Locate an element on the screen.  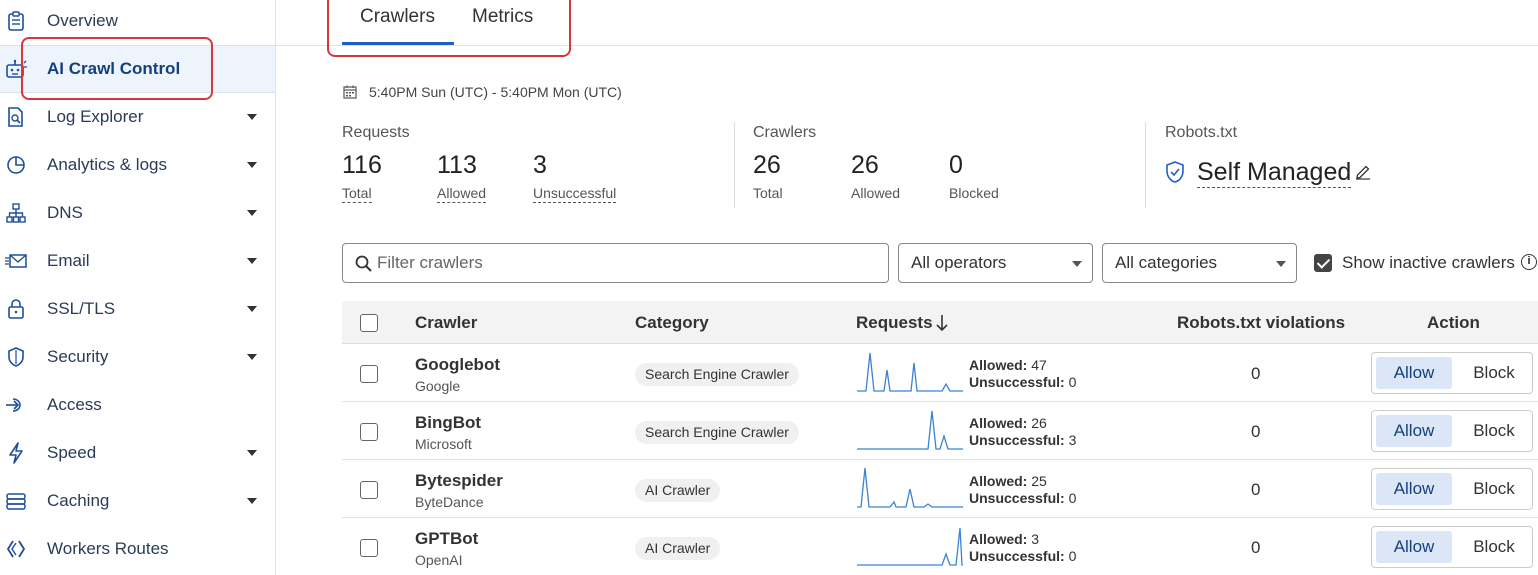
sidebar-item-ssl-tls: SSL/TLS is located at coordinates (137, 309).